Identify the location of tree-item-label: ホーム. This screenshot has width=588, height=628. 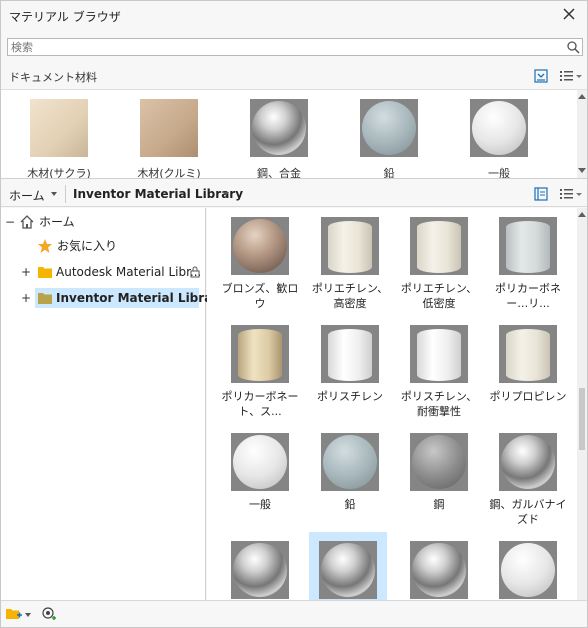
(57, 222).